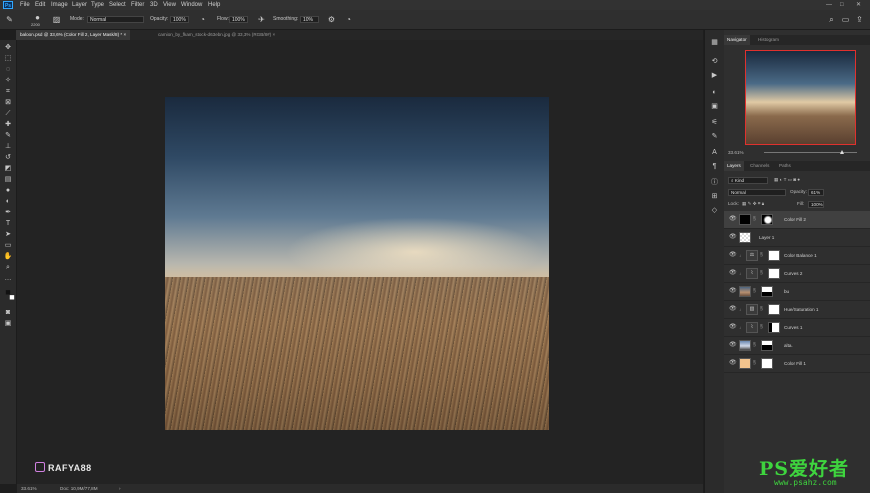 This screenshot has height=493, width=870. What do you see at coordinates (797, 238) in the screenshot?
I see `layer-row-layer-1: 👁︎ Layer 1` at bounding box center [797, 238].